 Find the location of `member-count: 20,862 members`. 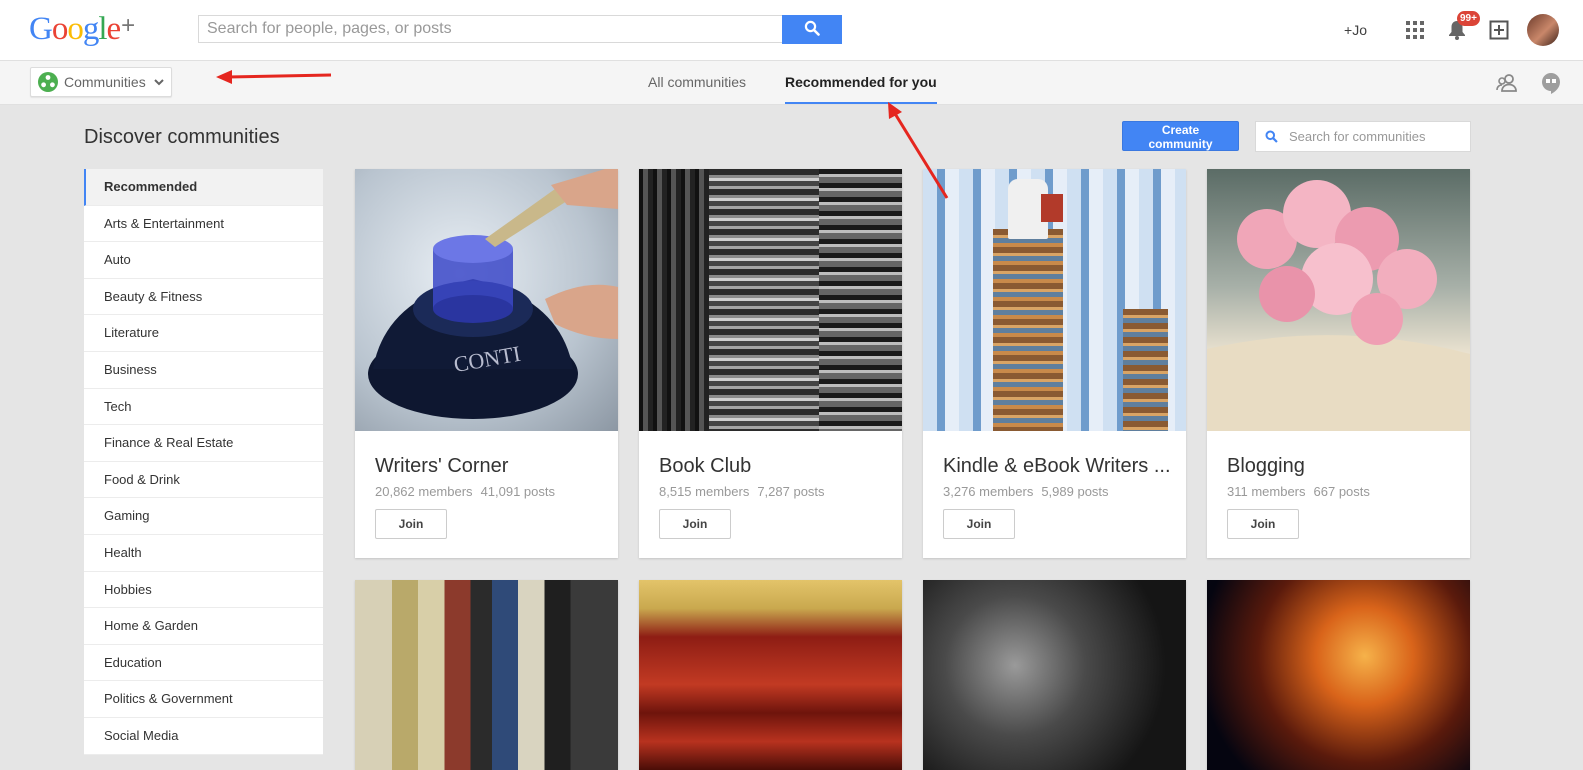

member-count: 20,862 members is located at coordinates (424, 491).